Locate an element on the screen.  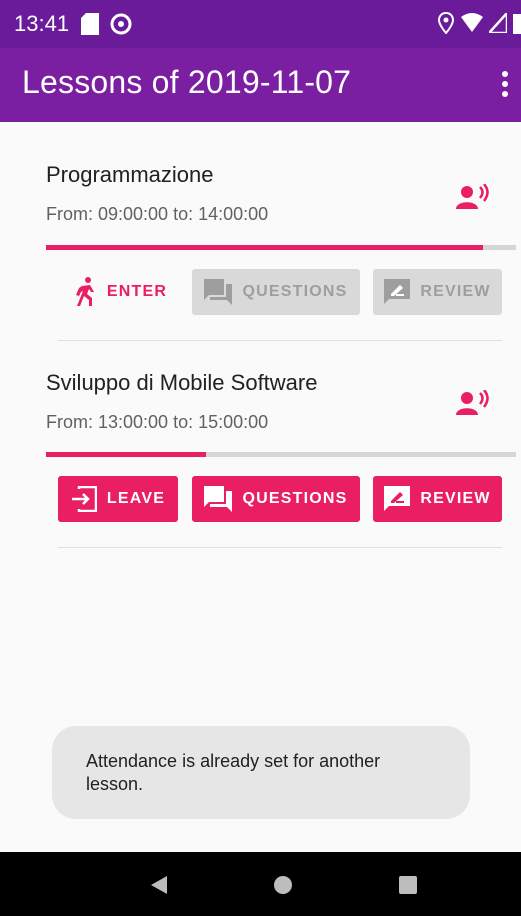
leave-button-label: LEAVE is located at coordinates (136, 498).